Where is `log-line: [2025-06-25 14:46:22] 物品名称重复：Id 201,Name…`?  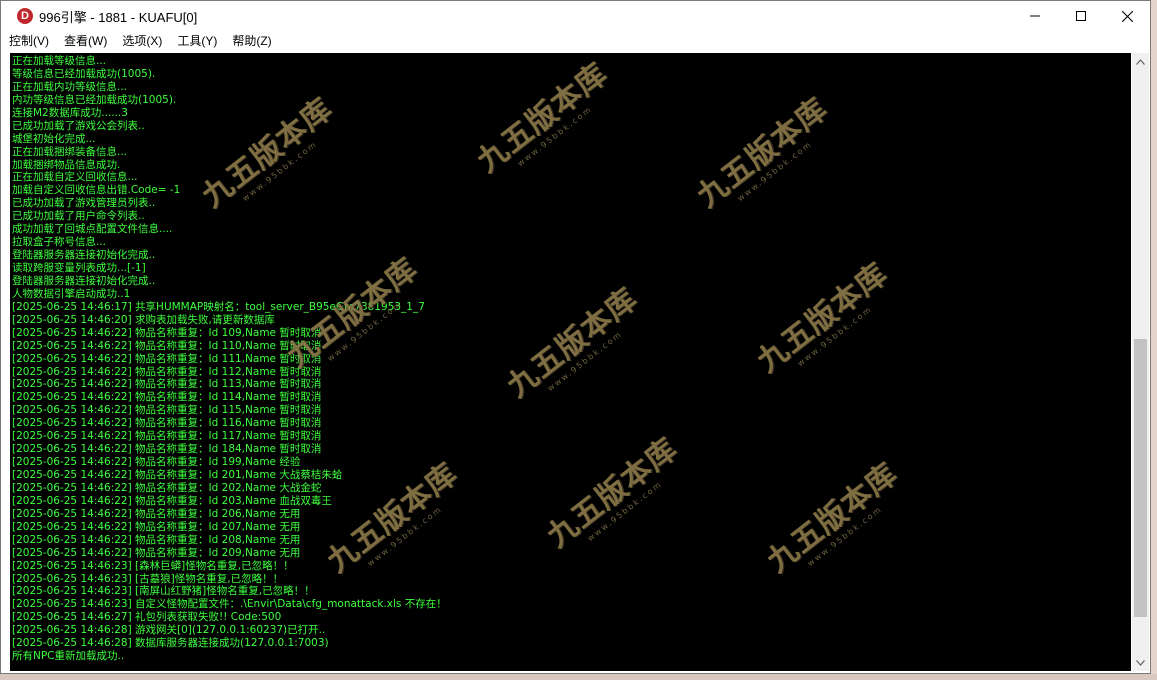
log-line: [2025-06-25 14:46:22] 物品名称重复：Id 201,Name… is located at coordinates (177, 475).